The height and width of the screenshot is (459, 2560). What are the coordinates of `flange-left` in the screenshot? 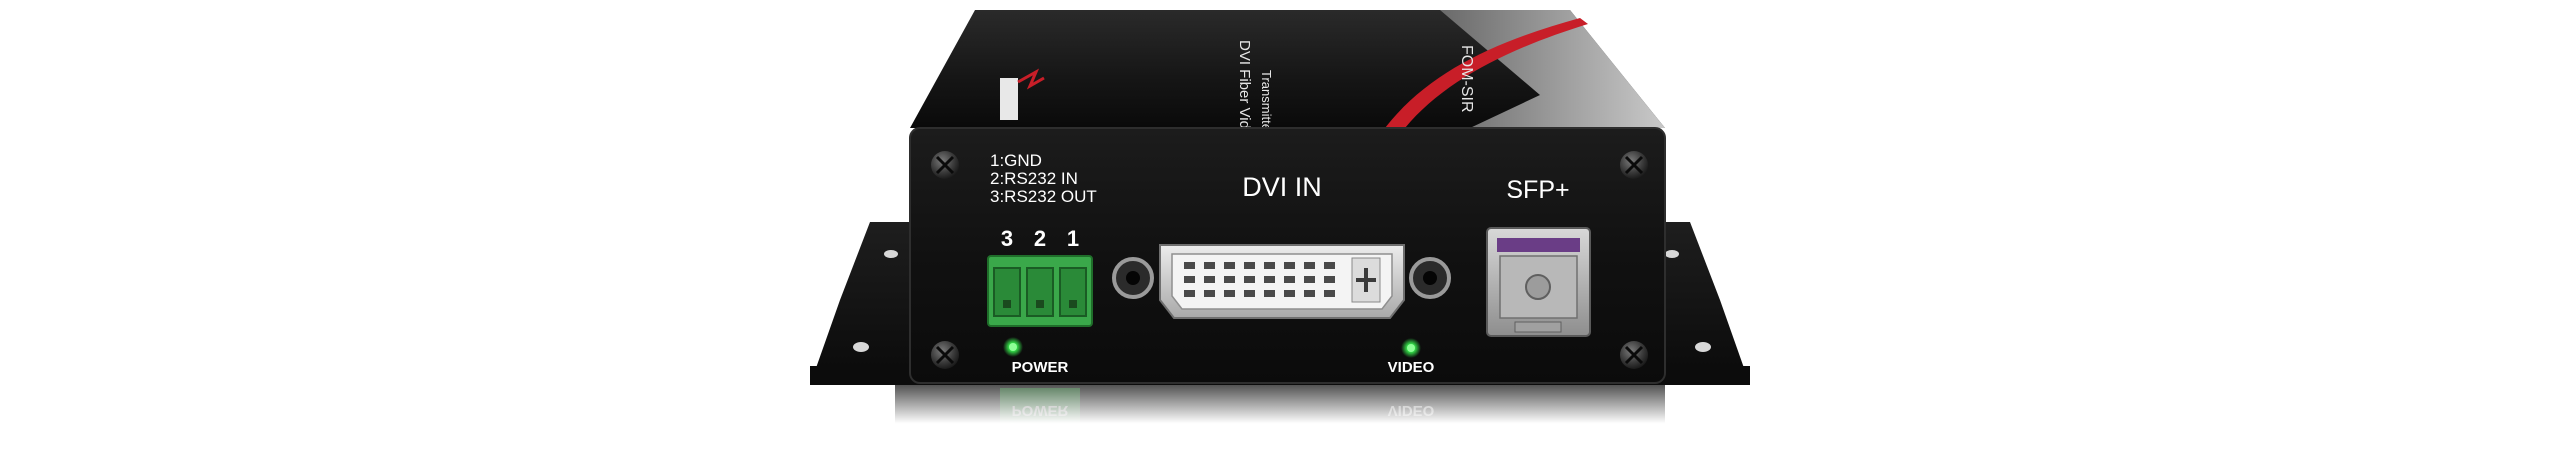 It's located at (860, 303).